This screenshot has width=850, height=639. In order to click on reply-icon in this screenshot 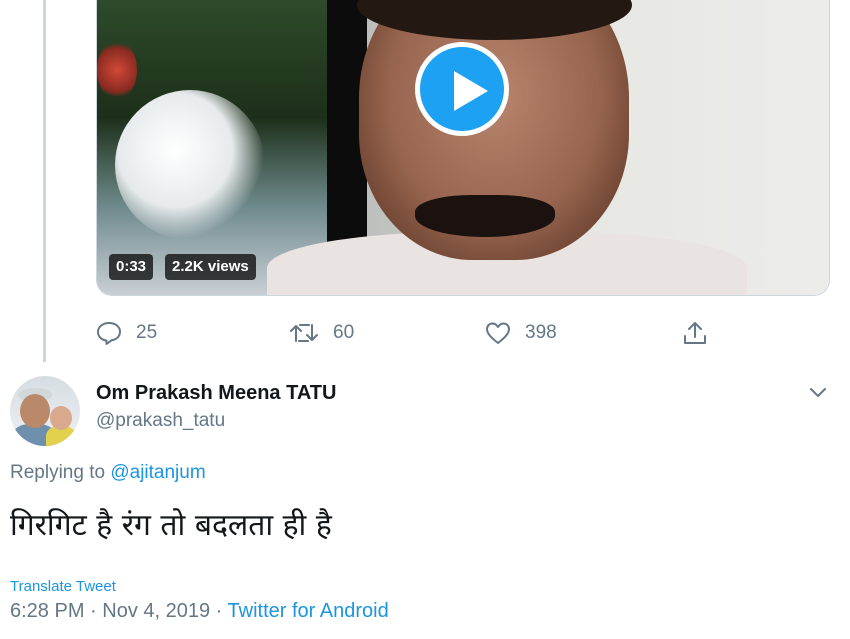, I will do `click(109, 333)`.